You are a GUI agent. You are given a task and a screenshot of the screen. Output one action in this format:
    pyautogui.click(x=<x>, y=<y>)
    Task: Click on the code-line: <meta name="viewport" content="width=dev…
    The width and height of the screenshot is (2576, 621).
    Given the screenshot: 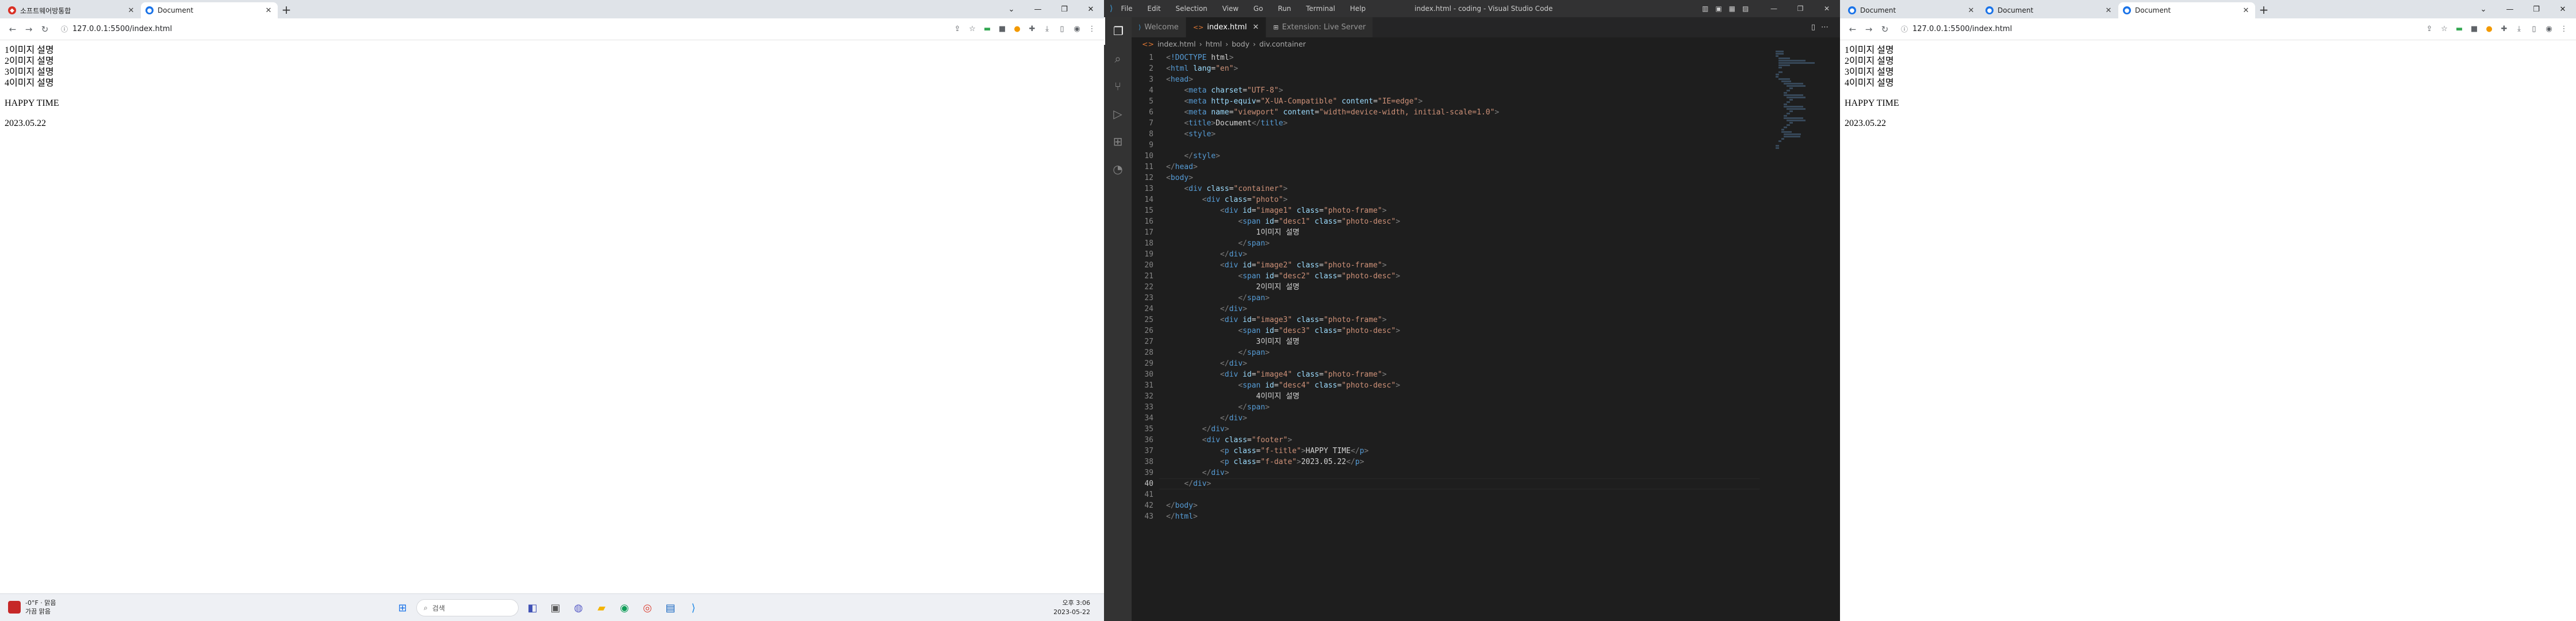 What is the action you would take?
    pyautogui.click(x=1332, y=112)
    